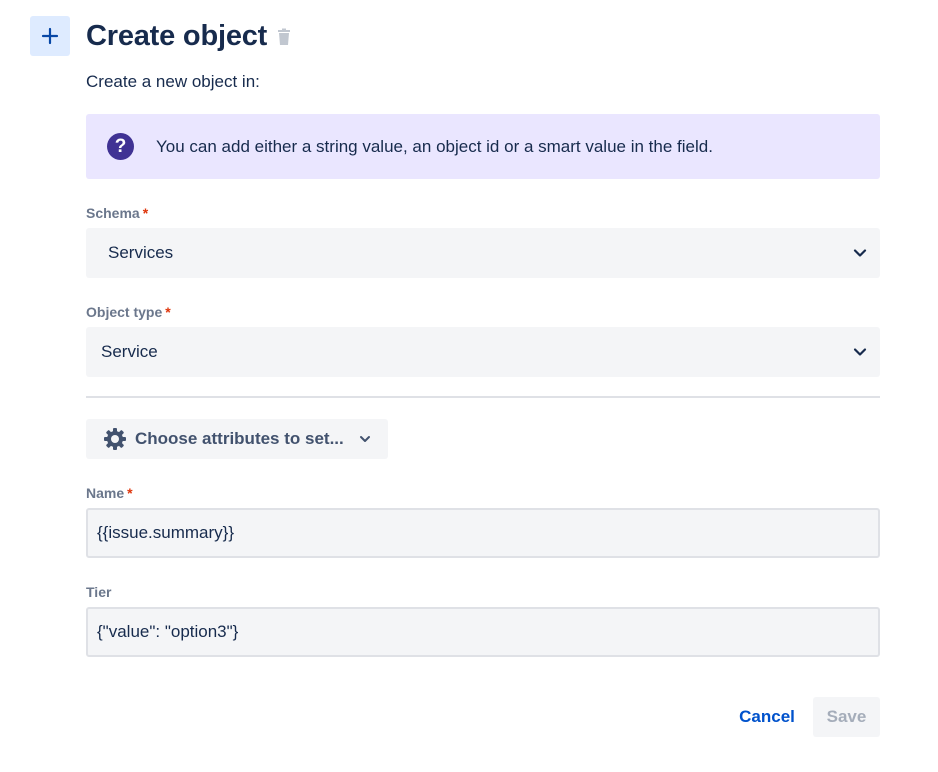 The height and width of the screenshot is (772, 938). What do you see at coordinates (483, 533) in the screenshot?
I see `name-input: {{issue.summary}}` at bounding box center [483, 533].